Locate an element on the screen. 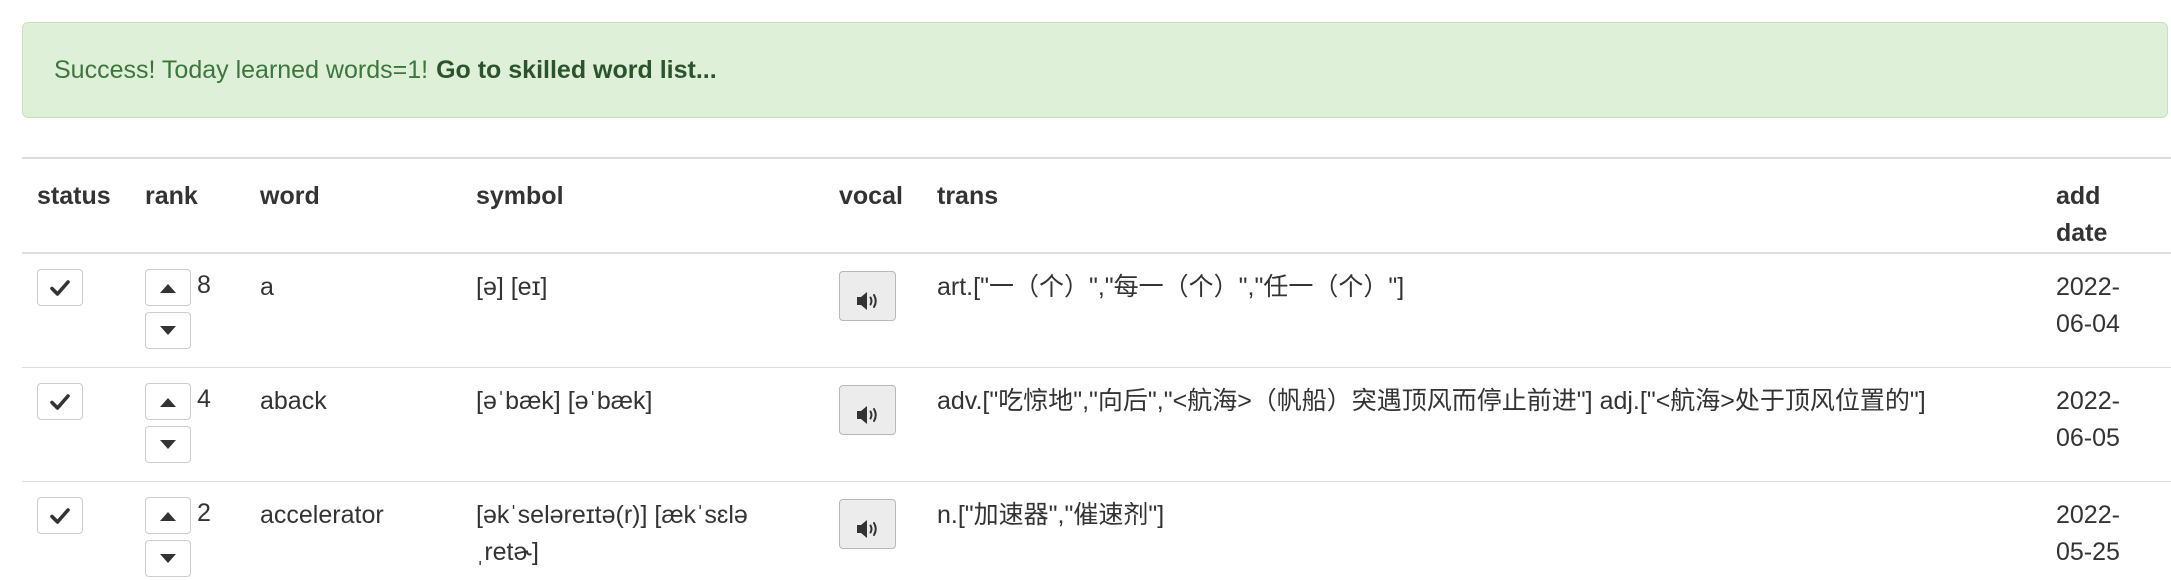  alert-message: Success! Today learned words=1! is located at coordinates (241, 69).